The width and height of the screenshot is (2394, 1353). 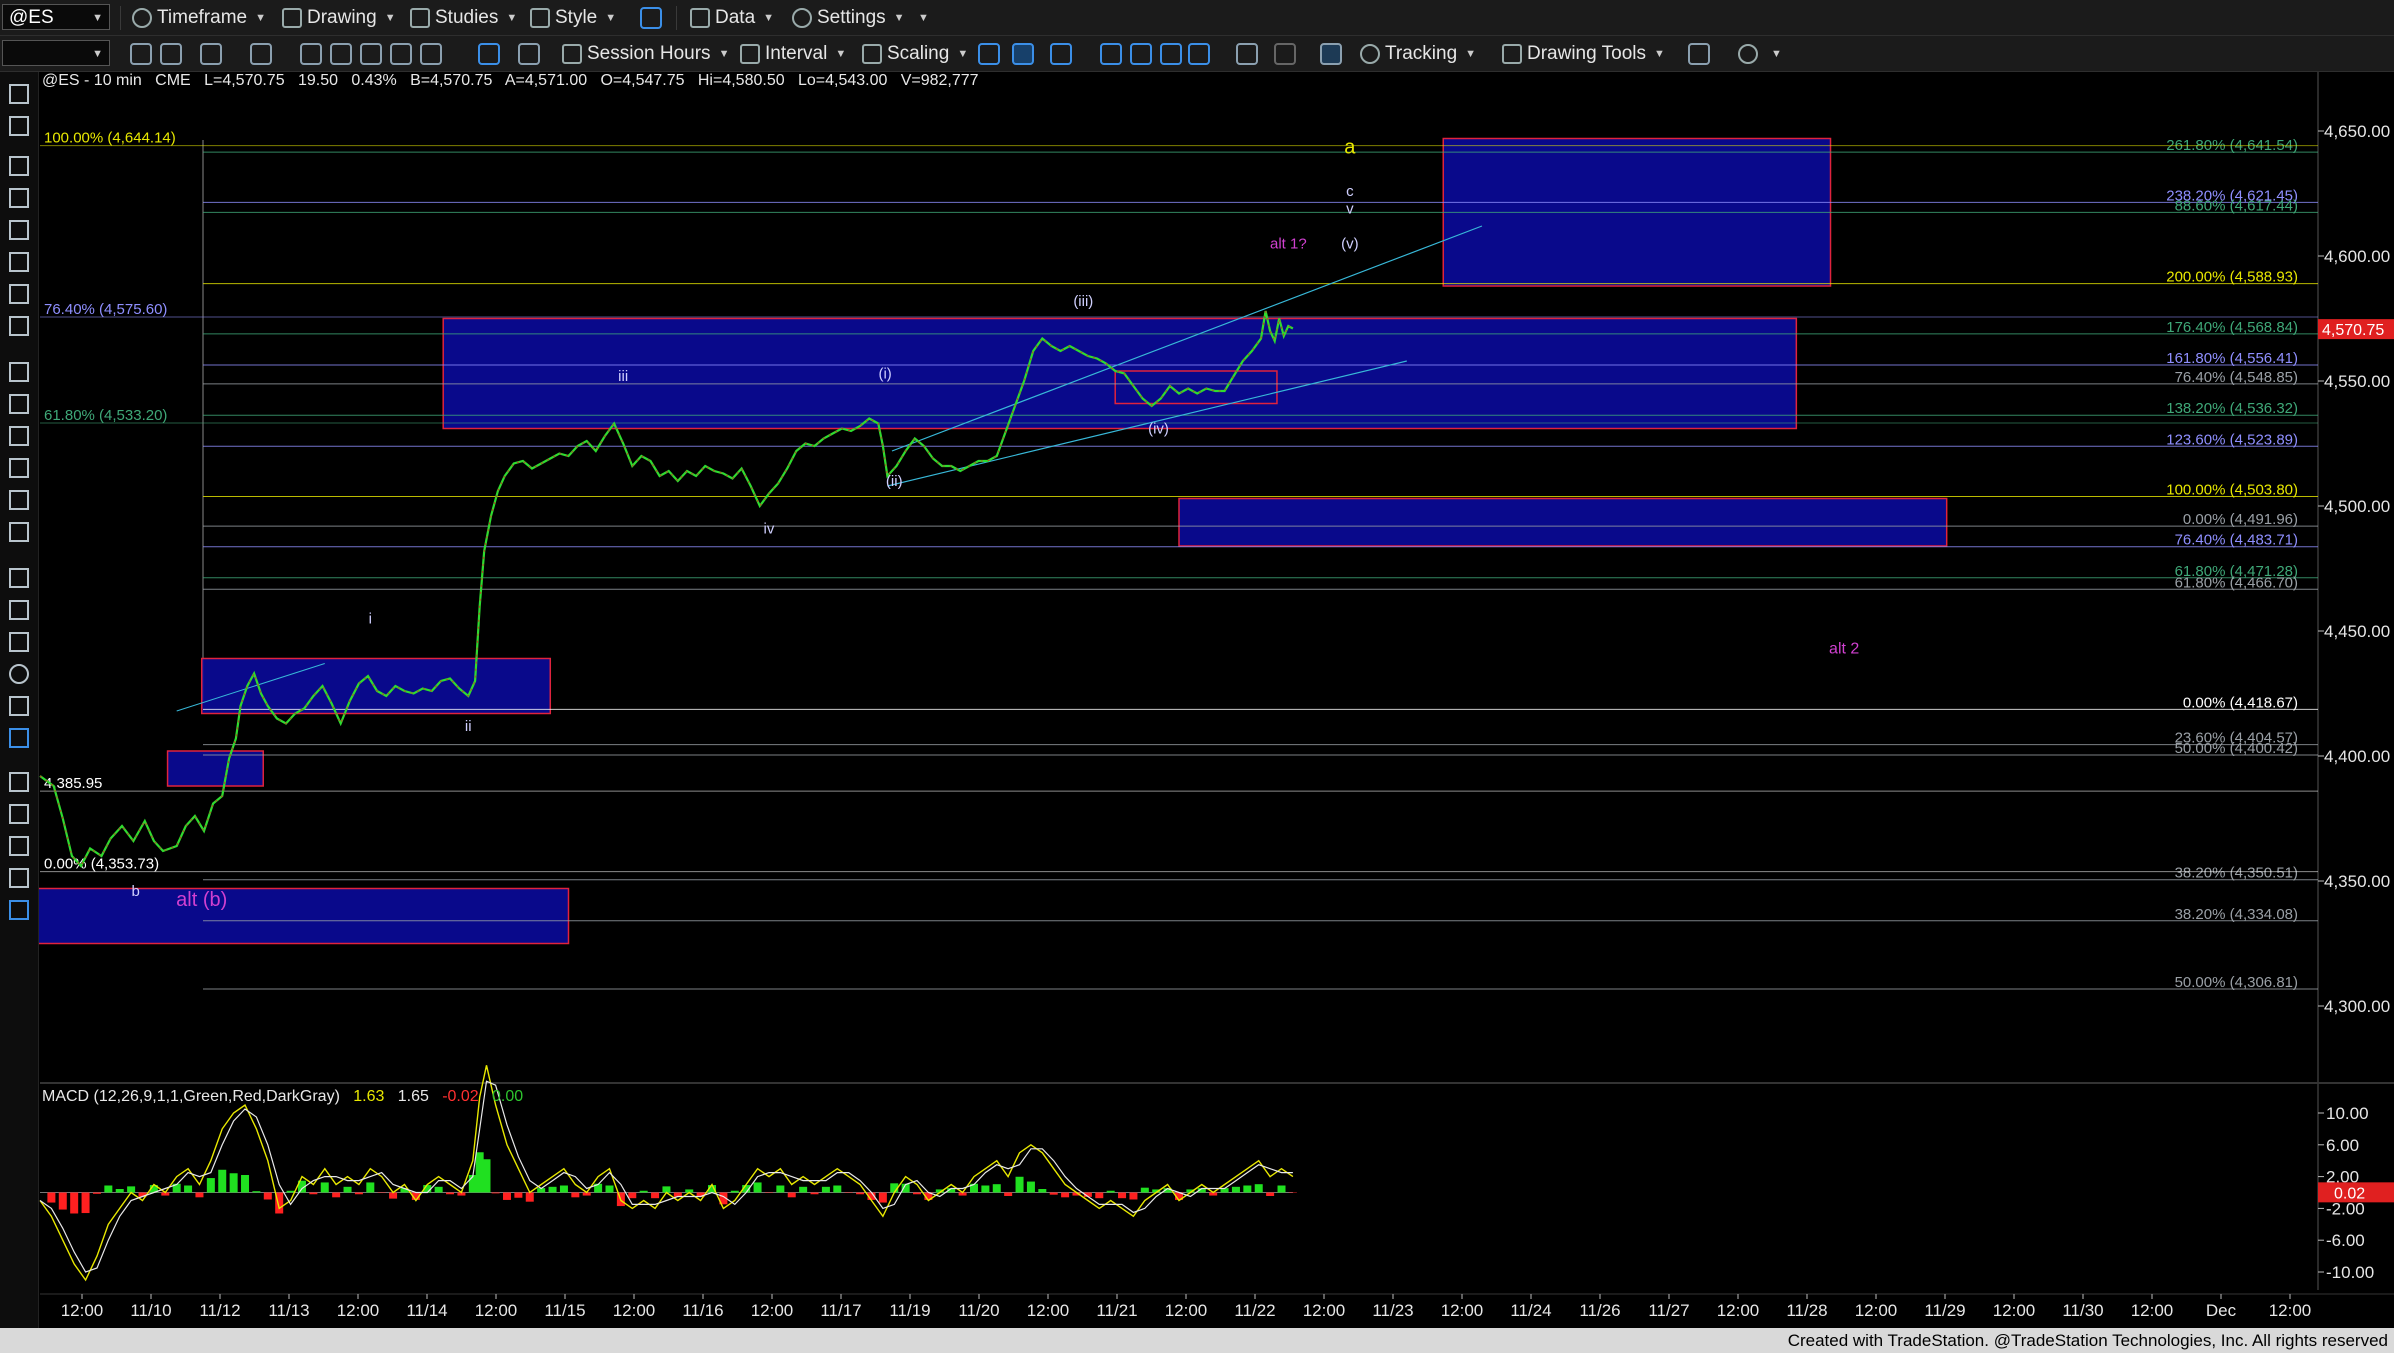 What do you see at coordinates (732, 18) in the screenshot?
I see `data-menu: Data ▼` at bounding box center [732, 18].